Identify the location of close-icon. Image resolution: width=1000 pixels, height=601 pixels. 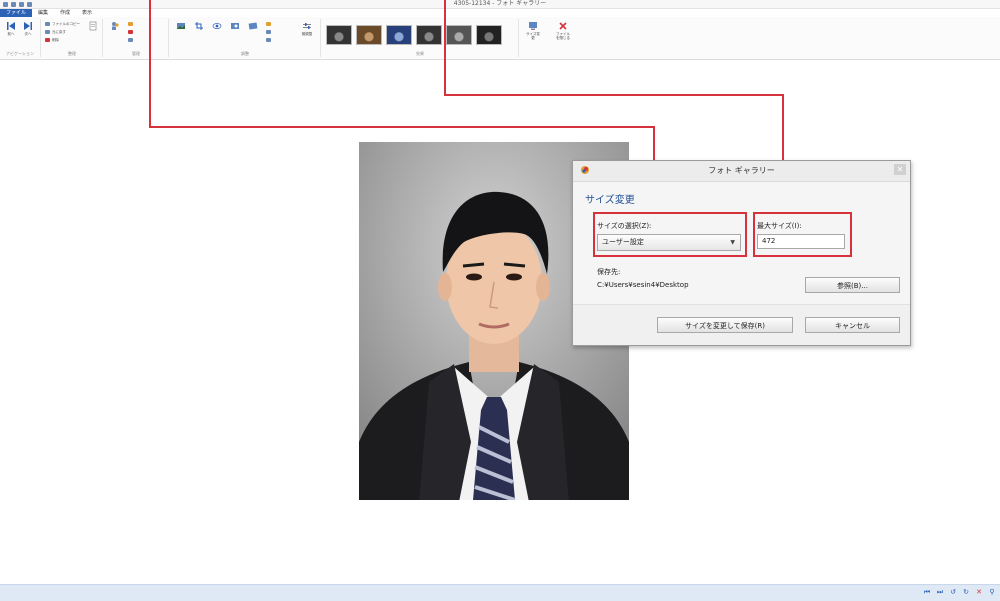
(563, 26).